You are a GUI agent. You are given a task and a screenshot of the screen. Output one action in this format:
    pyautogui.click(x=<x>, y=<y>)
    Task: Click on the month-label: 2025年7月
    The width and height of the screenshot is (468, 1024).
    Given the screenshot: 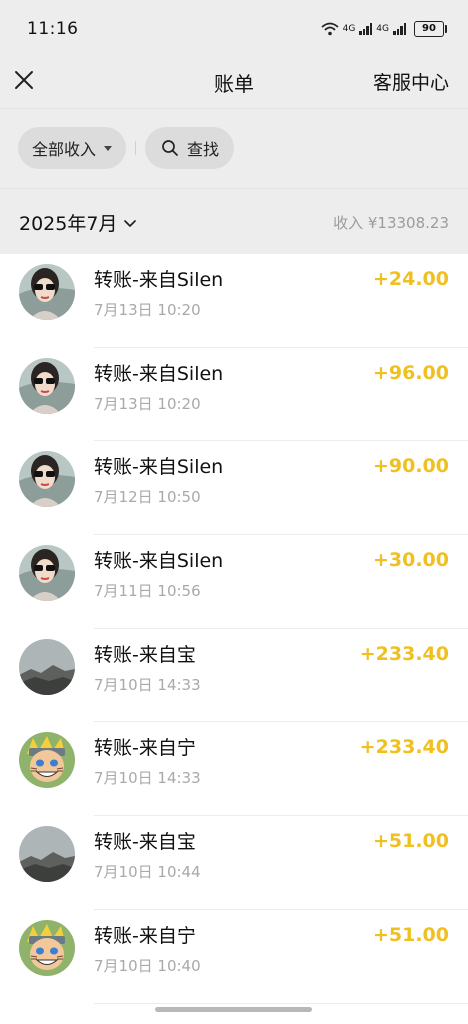 What is the action you would take?
    pyautogui.click(x=68, y=224)
    